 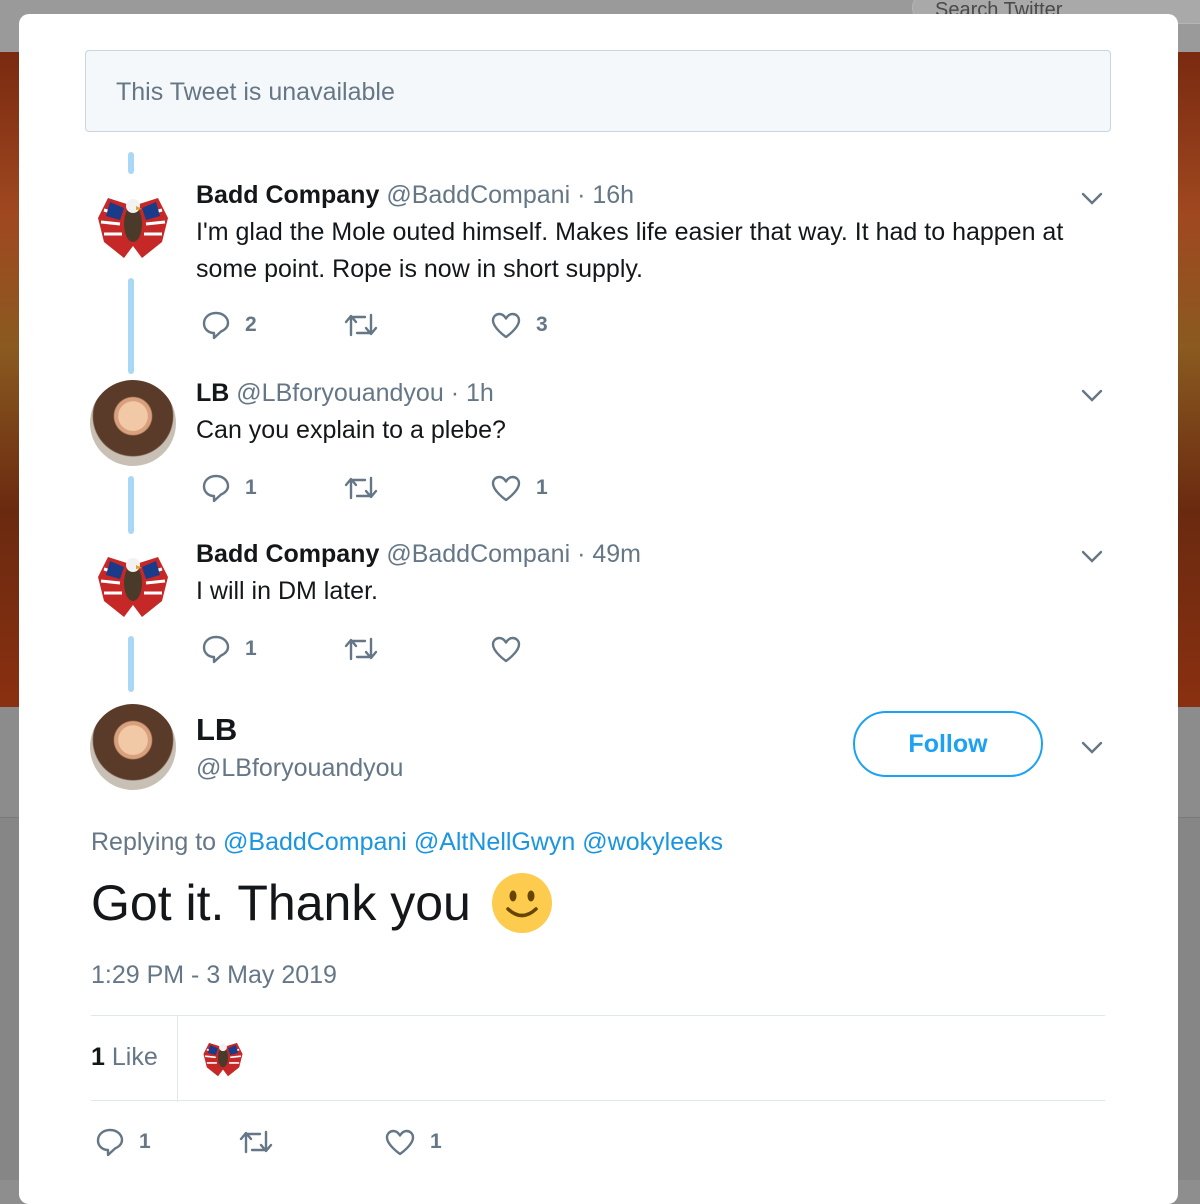 I want to click on mention-link: @wokyleeks, so click(x=652, y=842).